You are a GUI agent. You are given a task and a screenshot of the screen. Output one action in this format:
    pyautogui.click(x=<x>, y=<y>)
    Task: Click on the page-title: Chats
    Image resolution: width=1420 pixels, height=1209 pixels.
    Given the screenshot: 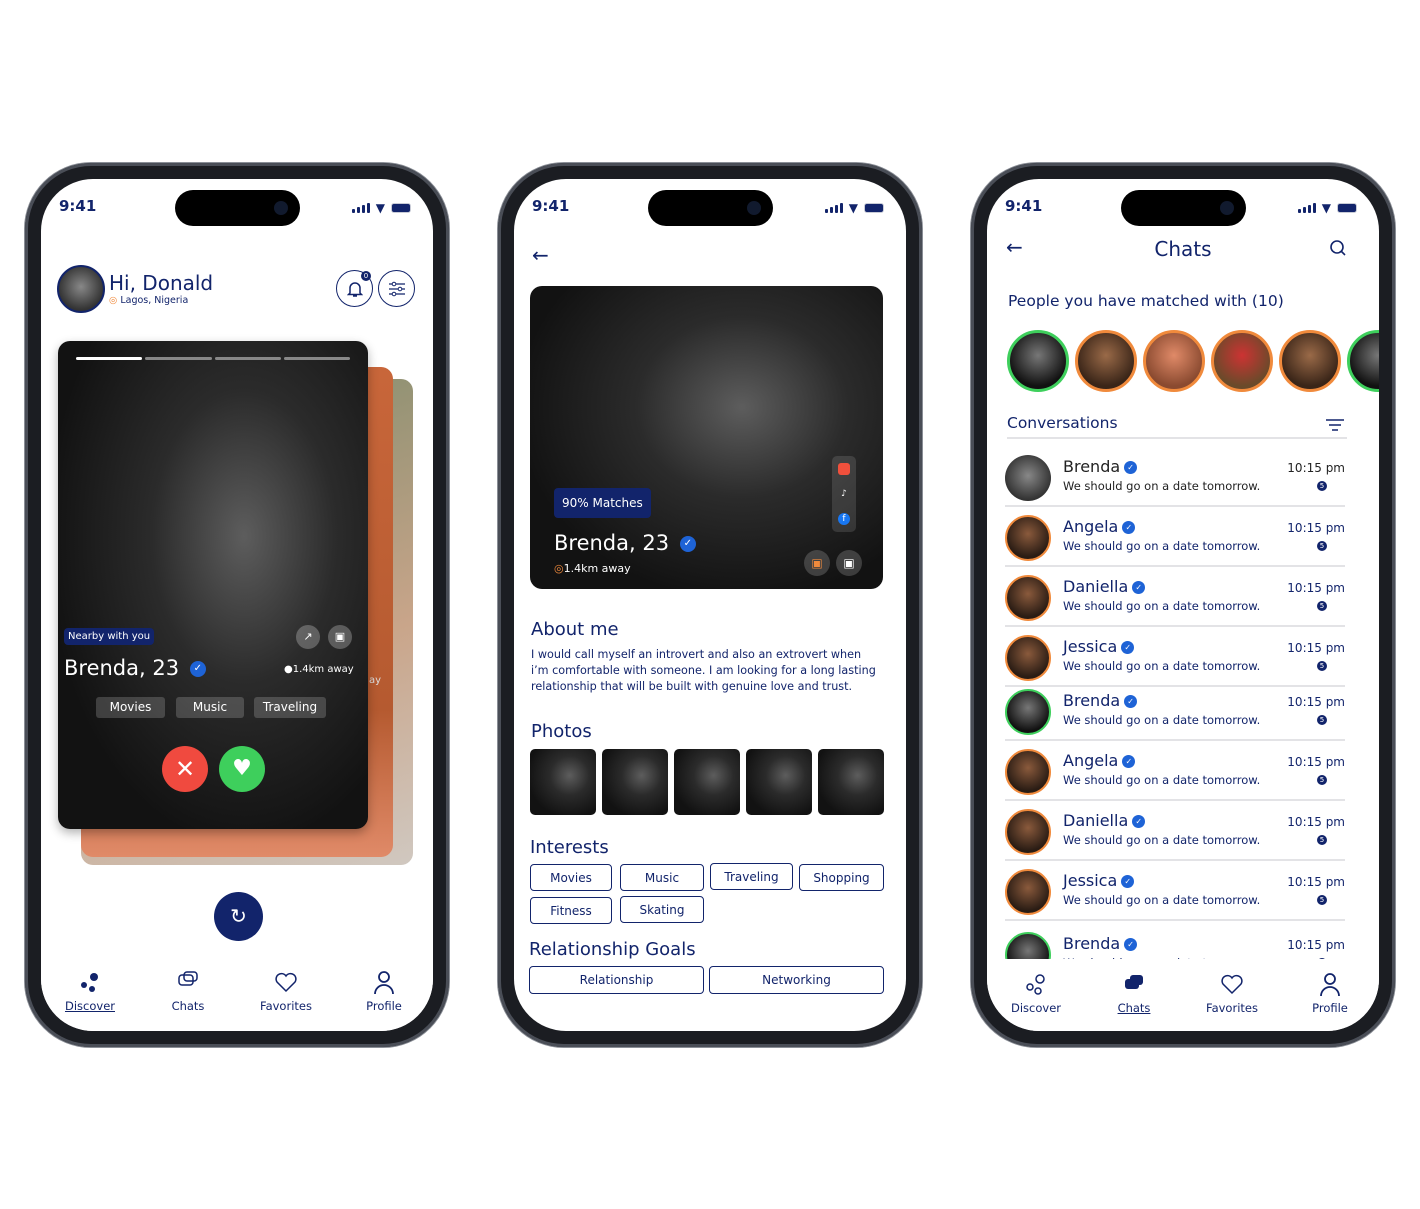 What is the action you would take?
    pyautogui.click(x=1183, y=249)
    